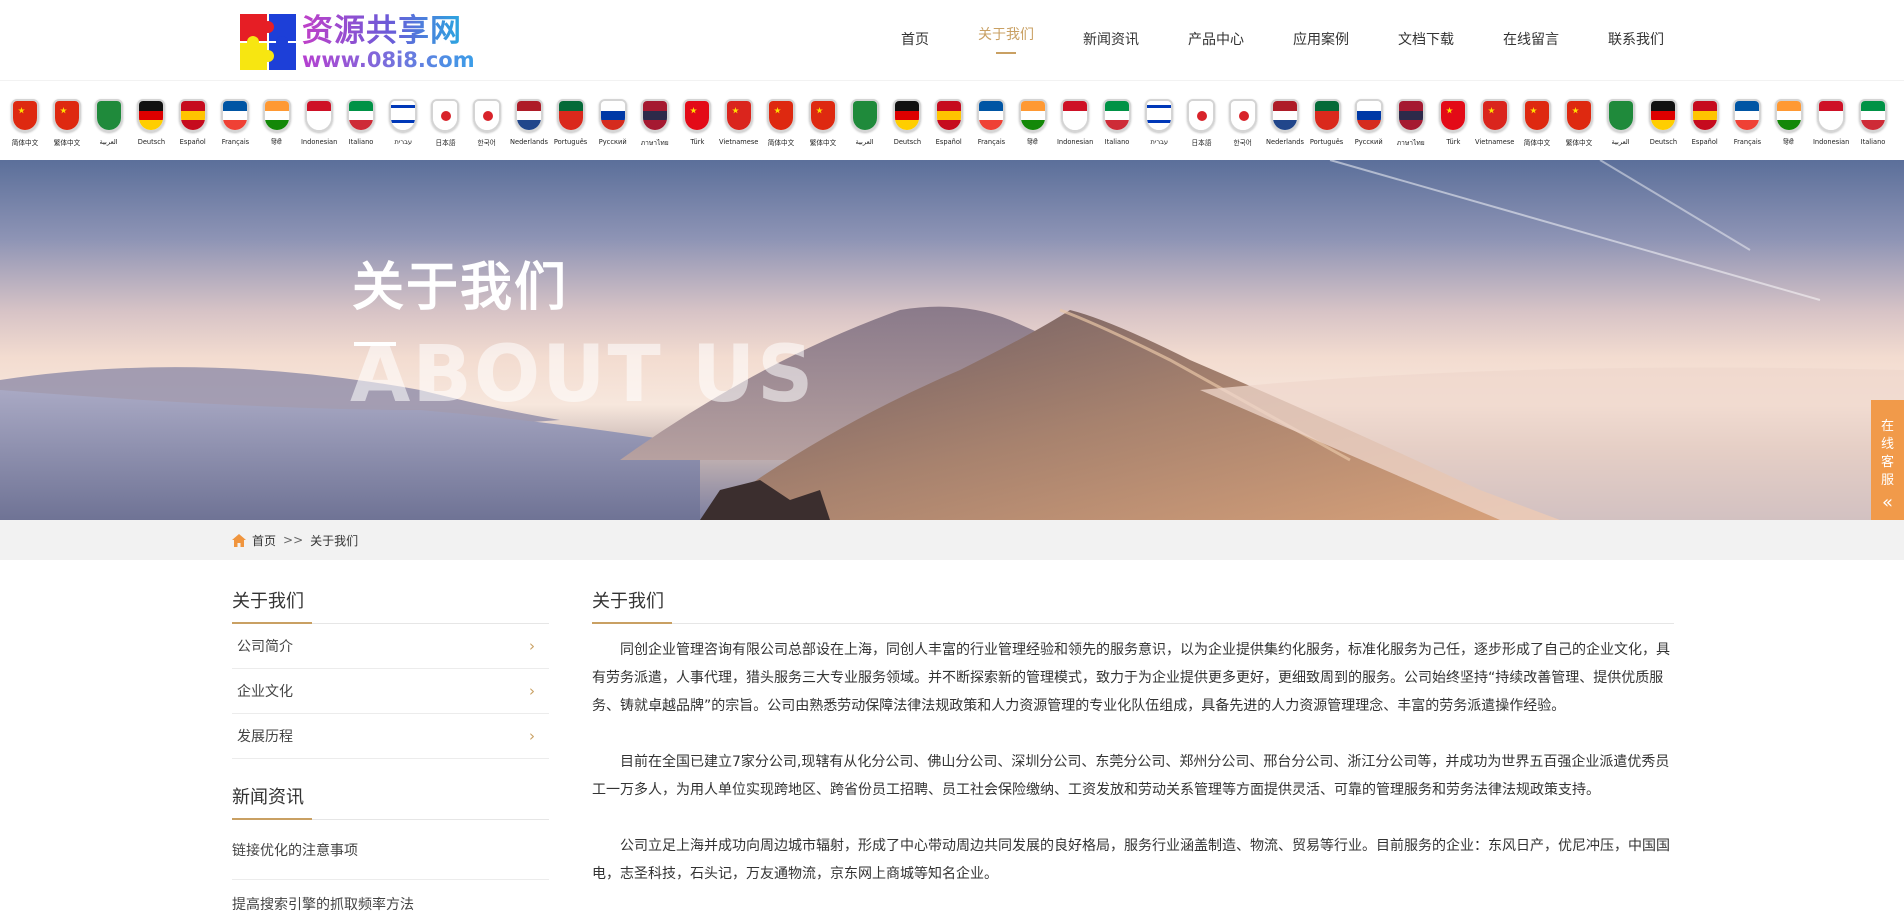  Describe the element at coordinates (529, 142) in the screenshot. I see `language-name: Nederlands` at that location.